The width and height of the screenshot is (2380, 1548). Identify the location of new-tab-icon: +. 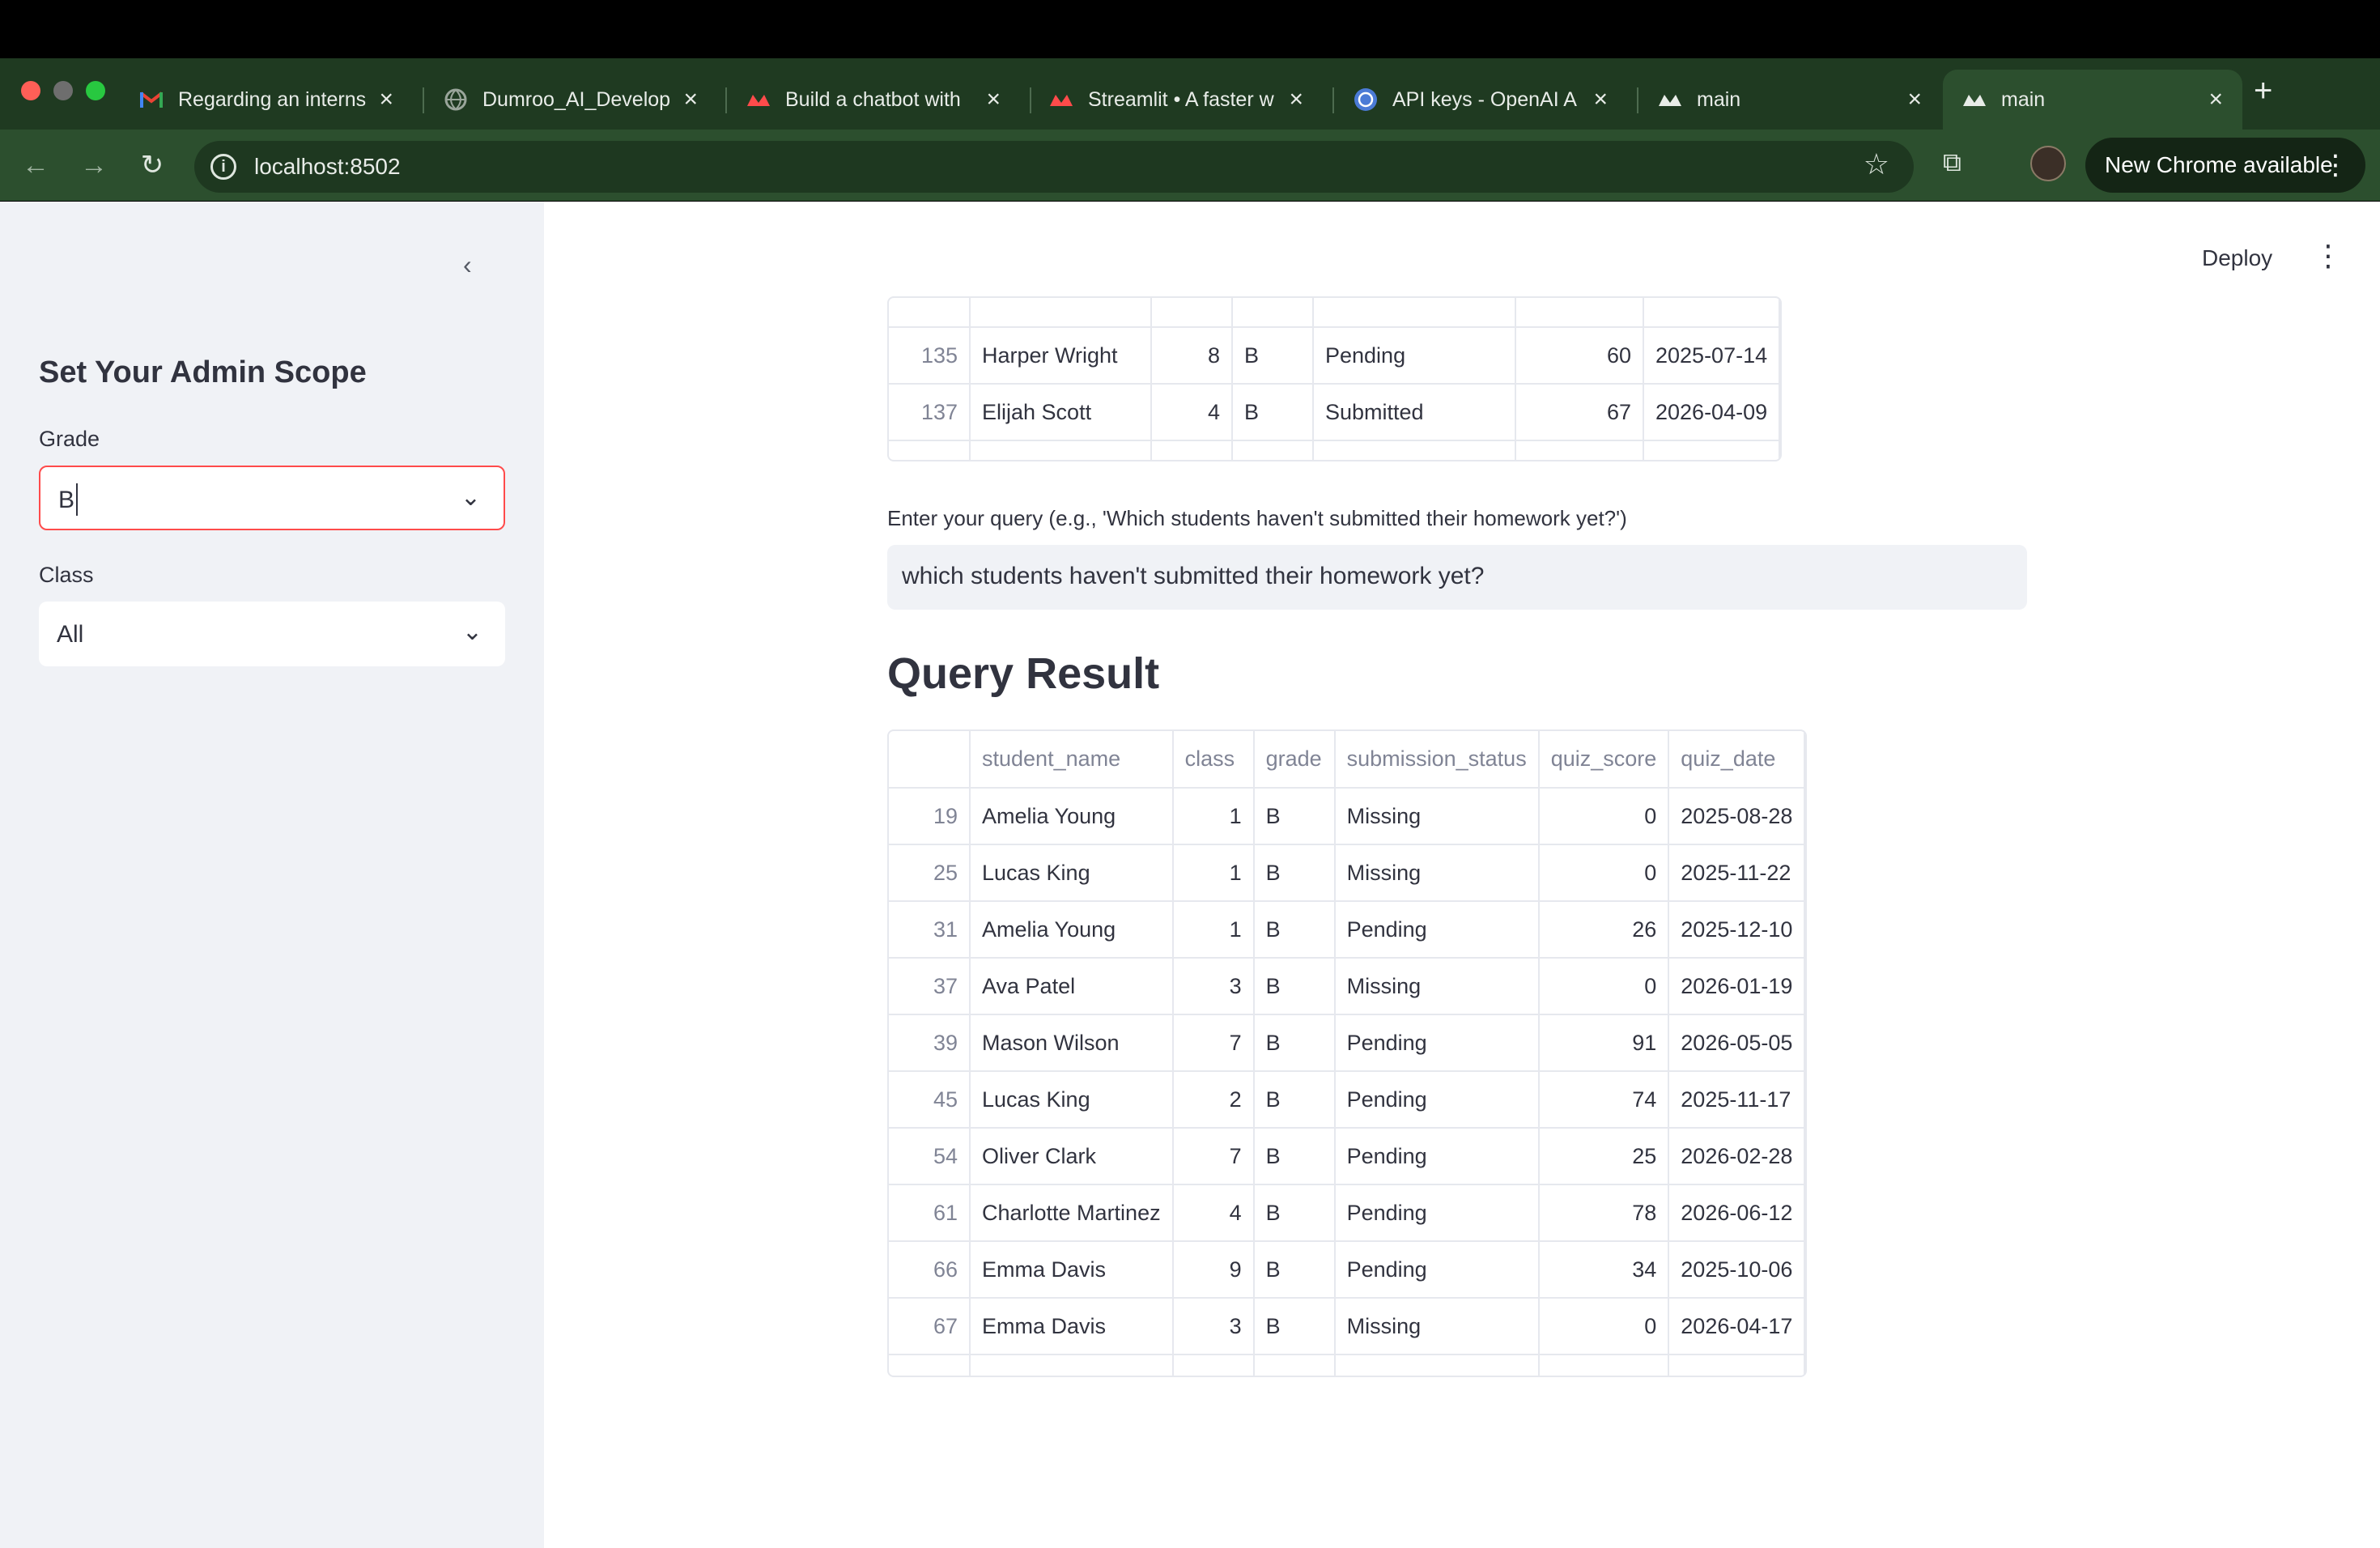
(2263, 91).